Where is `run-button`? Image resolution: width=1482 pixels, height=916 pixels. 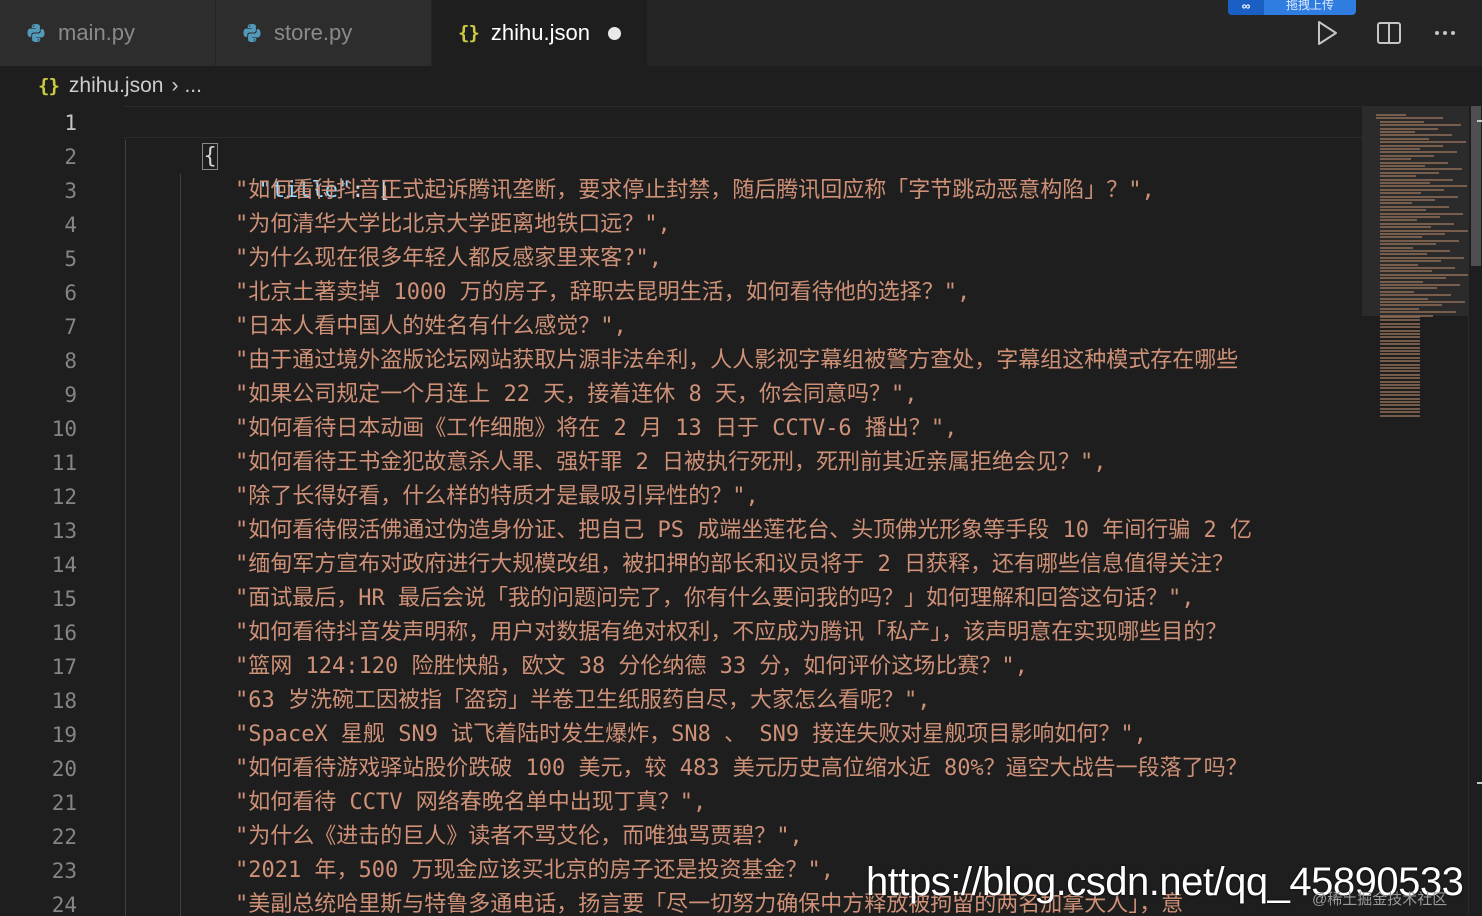
run-button is located at coordinates (1327, 33).